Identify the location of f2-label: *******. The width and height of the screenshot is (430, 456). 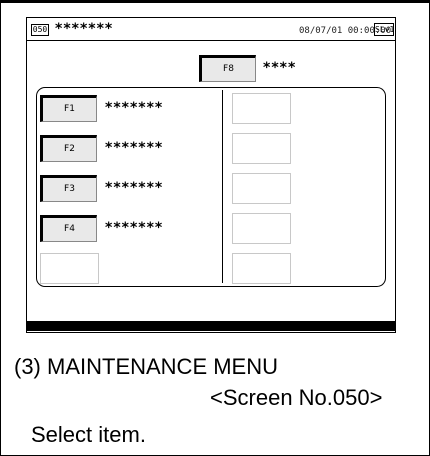
(134, 148).